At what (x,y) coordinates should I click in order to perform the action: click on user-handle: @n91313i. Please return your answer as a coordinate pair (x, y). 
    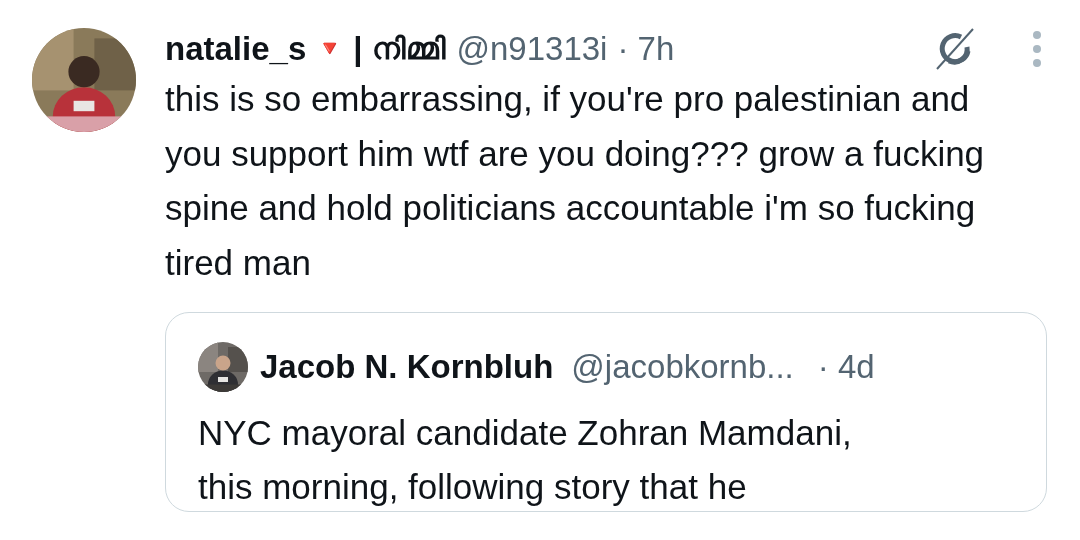
    Looking at the image, I should click on (532, 49).